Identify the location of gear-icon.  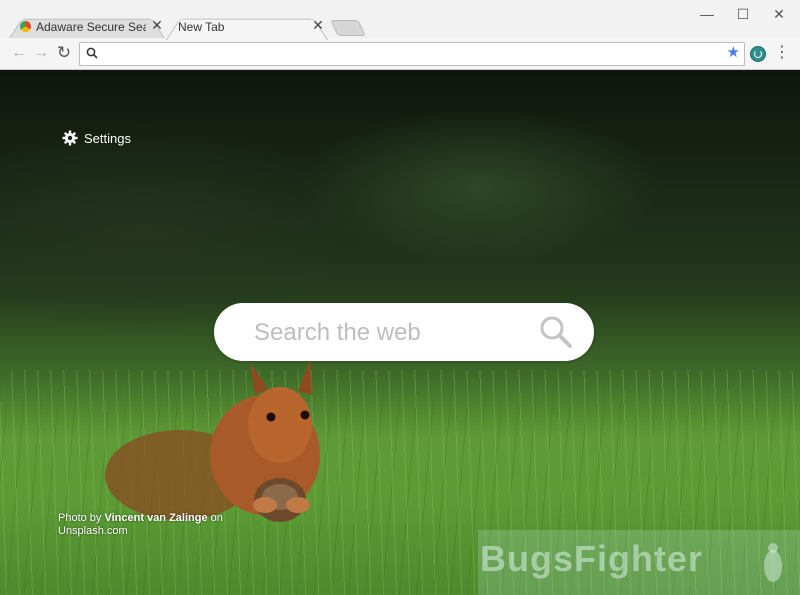
(70, 138).